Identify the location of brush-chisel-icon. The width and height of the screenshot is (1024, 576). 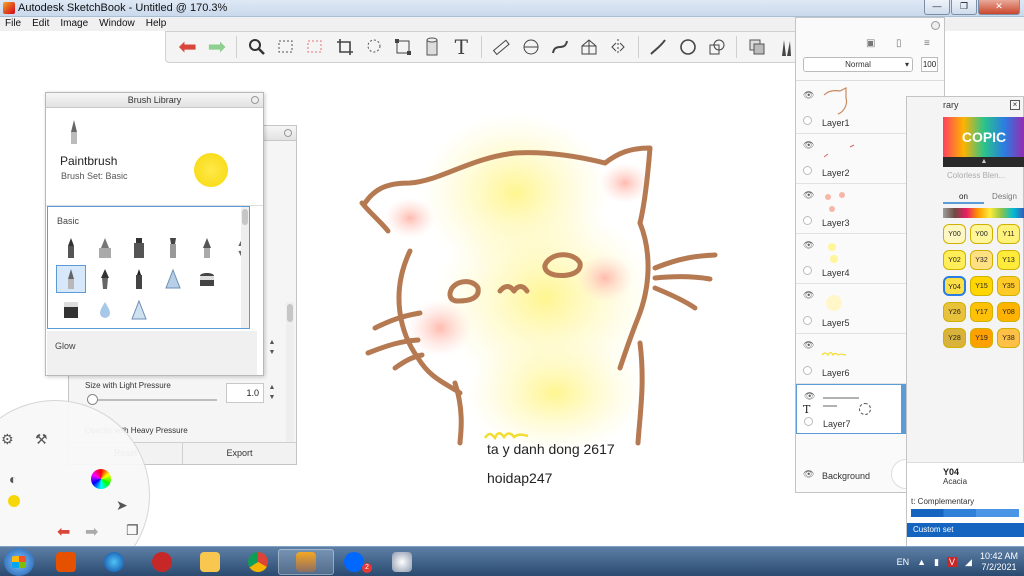
(173, 248).